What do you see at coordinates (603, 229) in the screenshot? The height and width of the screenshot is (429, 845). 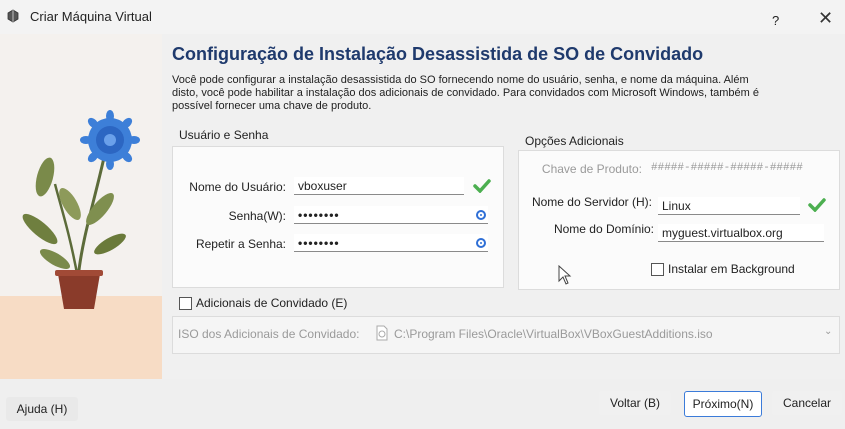 I see `domain-label: Nome do Domínio:` at bounding box center [603, 229].